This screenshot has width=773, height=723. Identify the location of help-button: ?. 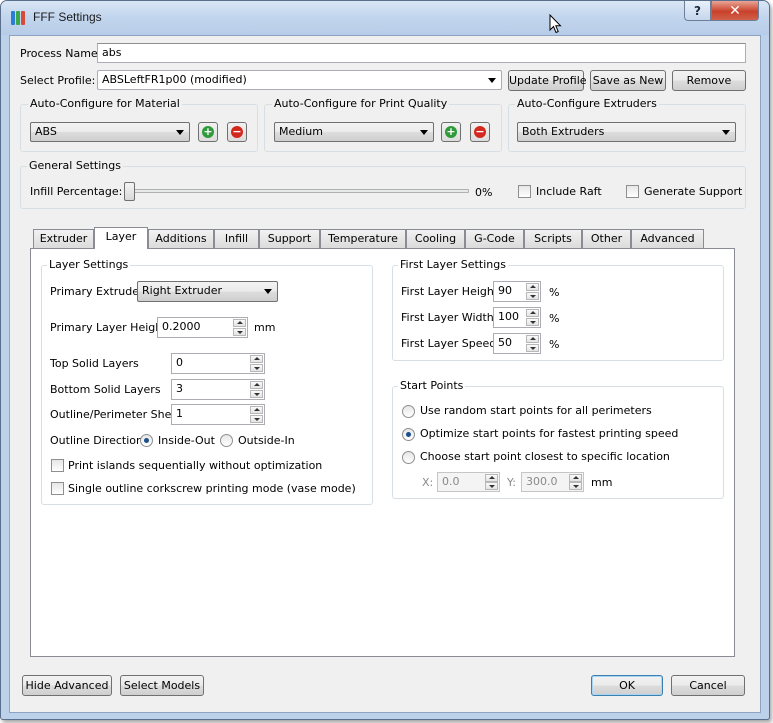
(697, 11).